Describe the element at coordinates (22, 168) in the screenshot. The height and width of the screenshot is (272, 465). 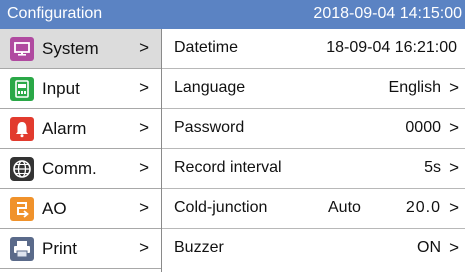
I see `globe-icon` at that location.